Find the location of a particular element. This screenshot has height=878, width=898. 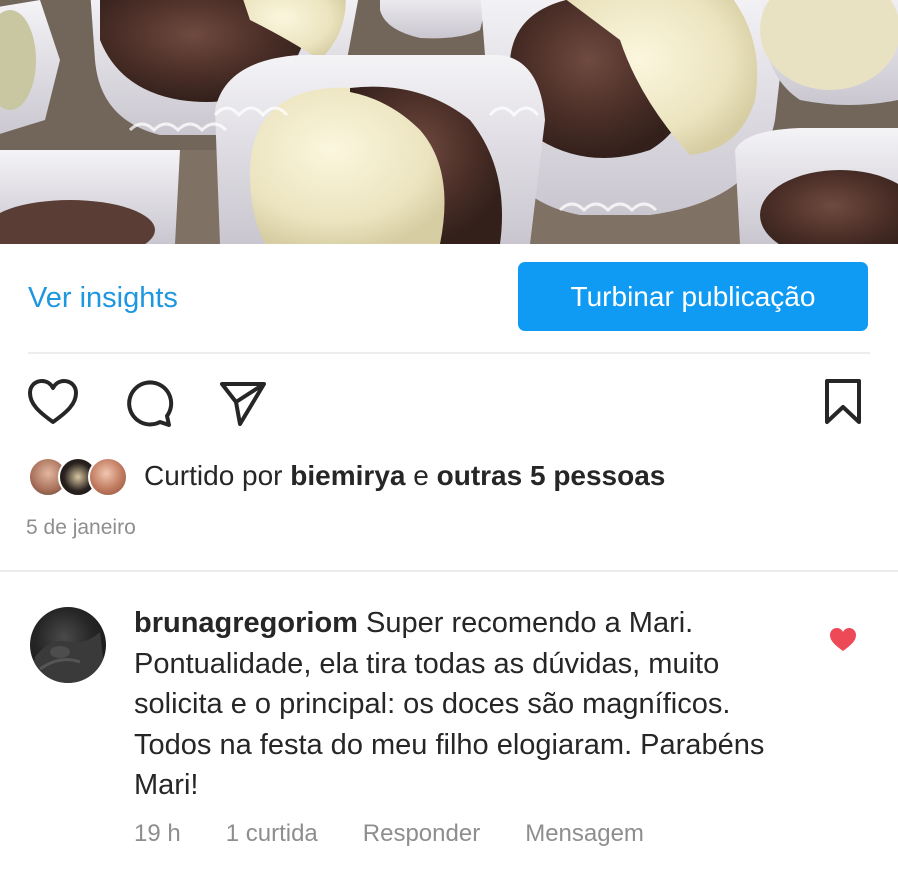

bookmark-icon is located at coordinates (843, 402).